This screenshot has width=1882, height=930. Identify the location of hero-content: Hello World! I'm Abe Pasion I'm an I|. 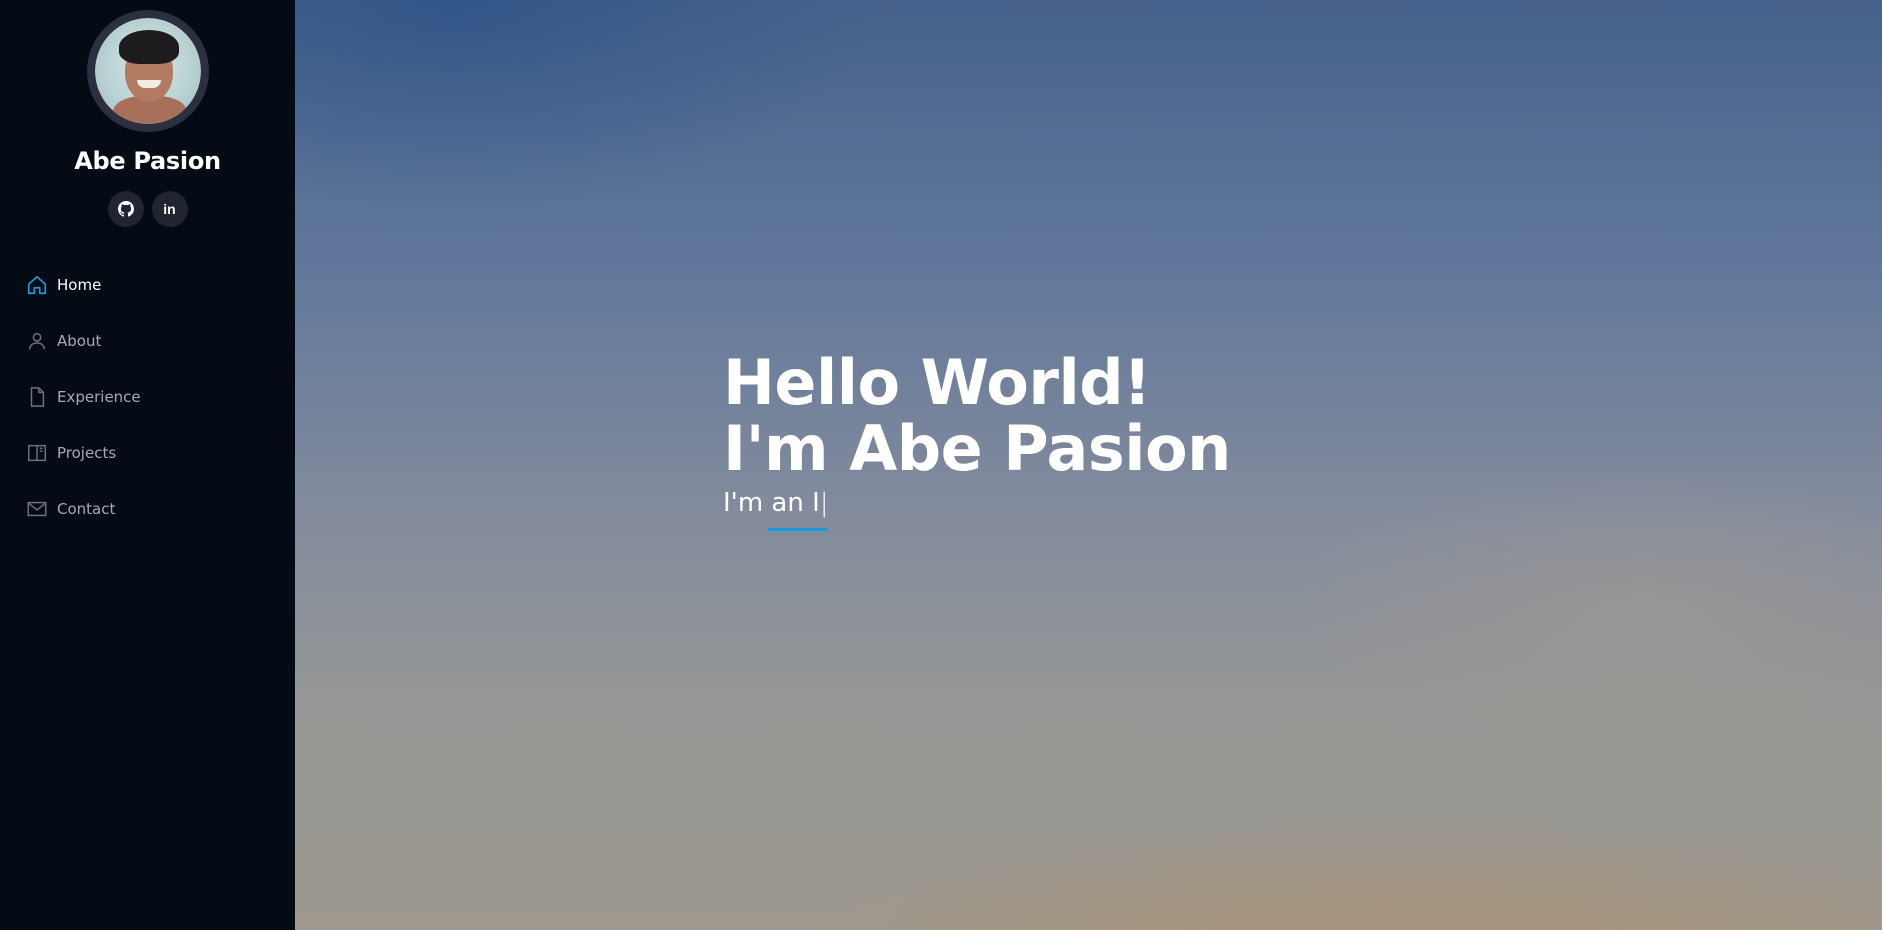
(977, 440).